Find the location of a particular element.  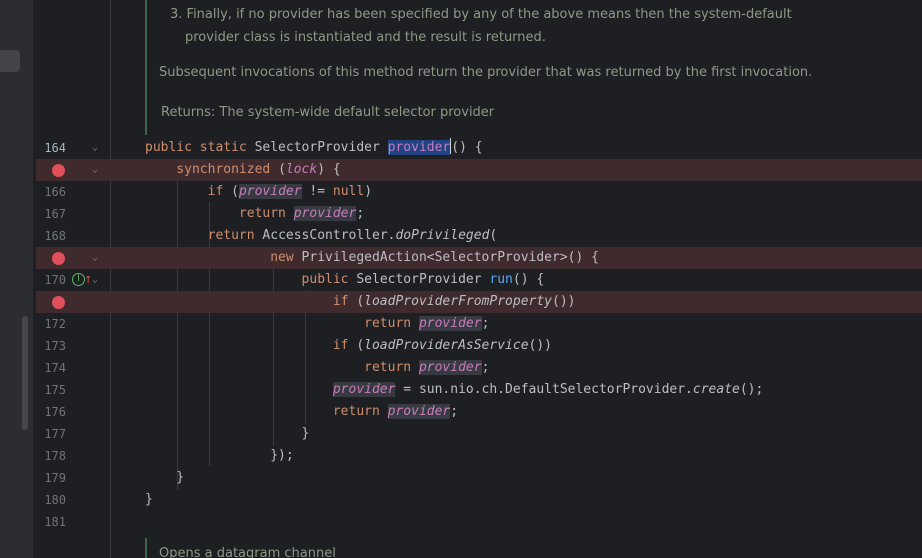

line-number: 178 is located at coordinates (55, 456).